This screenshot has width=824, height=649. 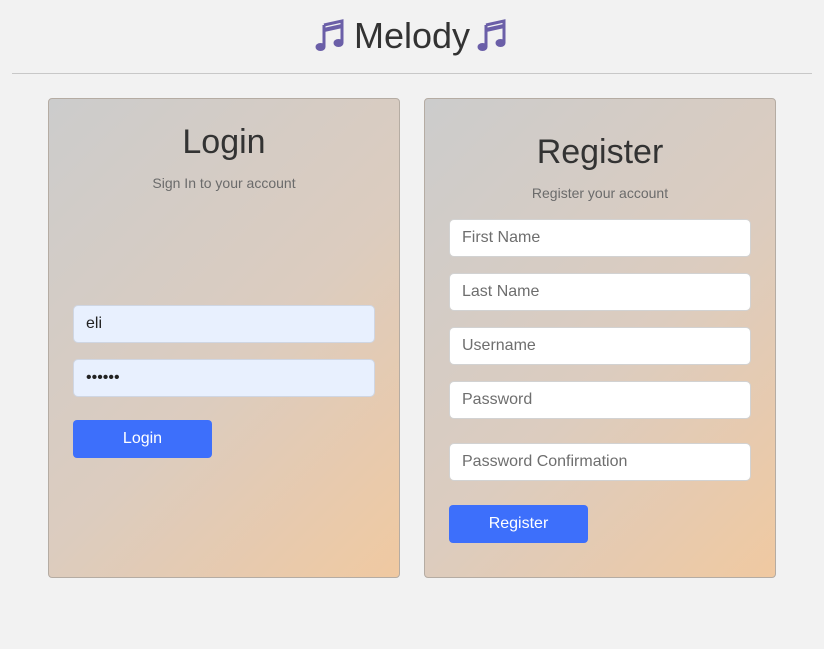 I want to click on login-password-input, so click(x=224, y=378).